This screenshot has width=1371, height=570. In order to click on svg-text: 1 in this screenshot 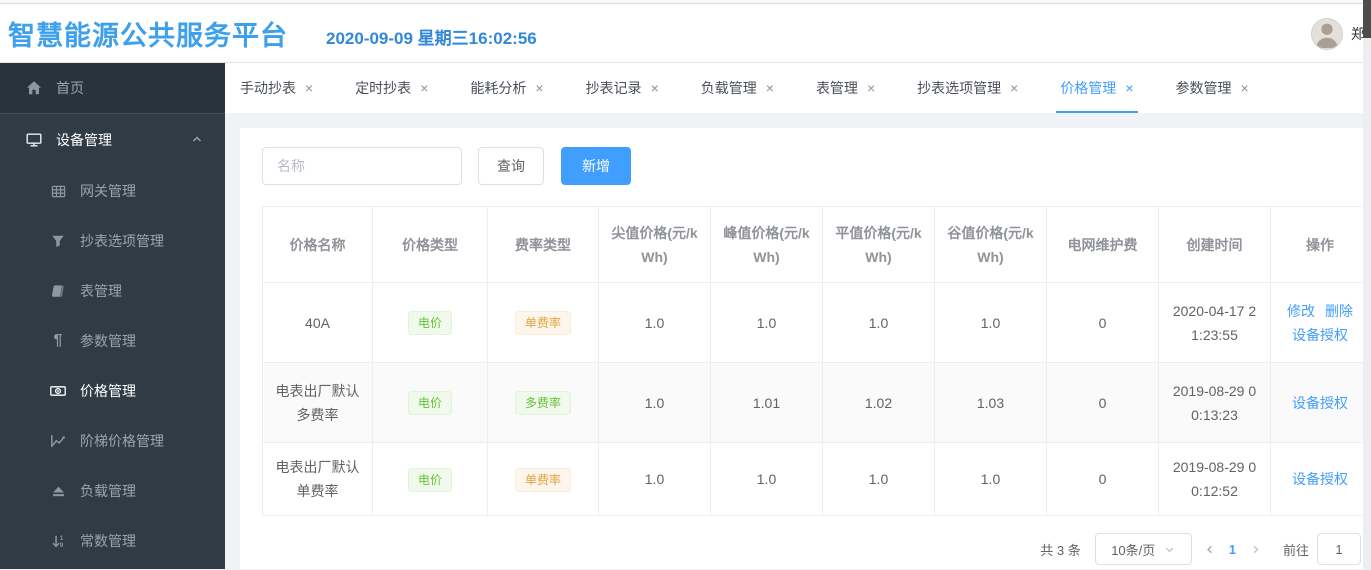, I will do `click(61, 538)`.